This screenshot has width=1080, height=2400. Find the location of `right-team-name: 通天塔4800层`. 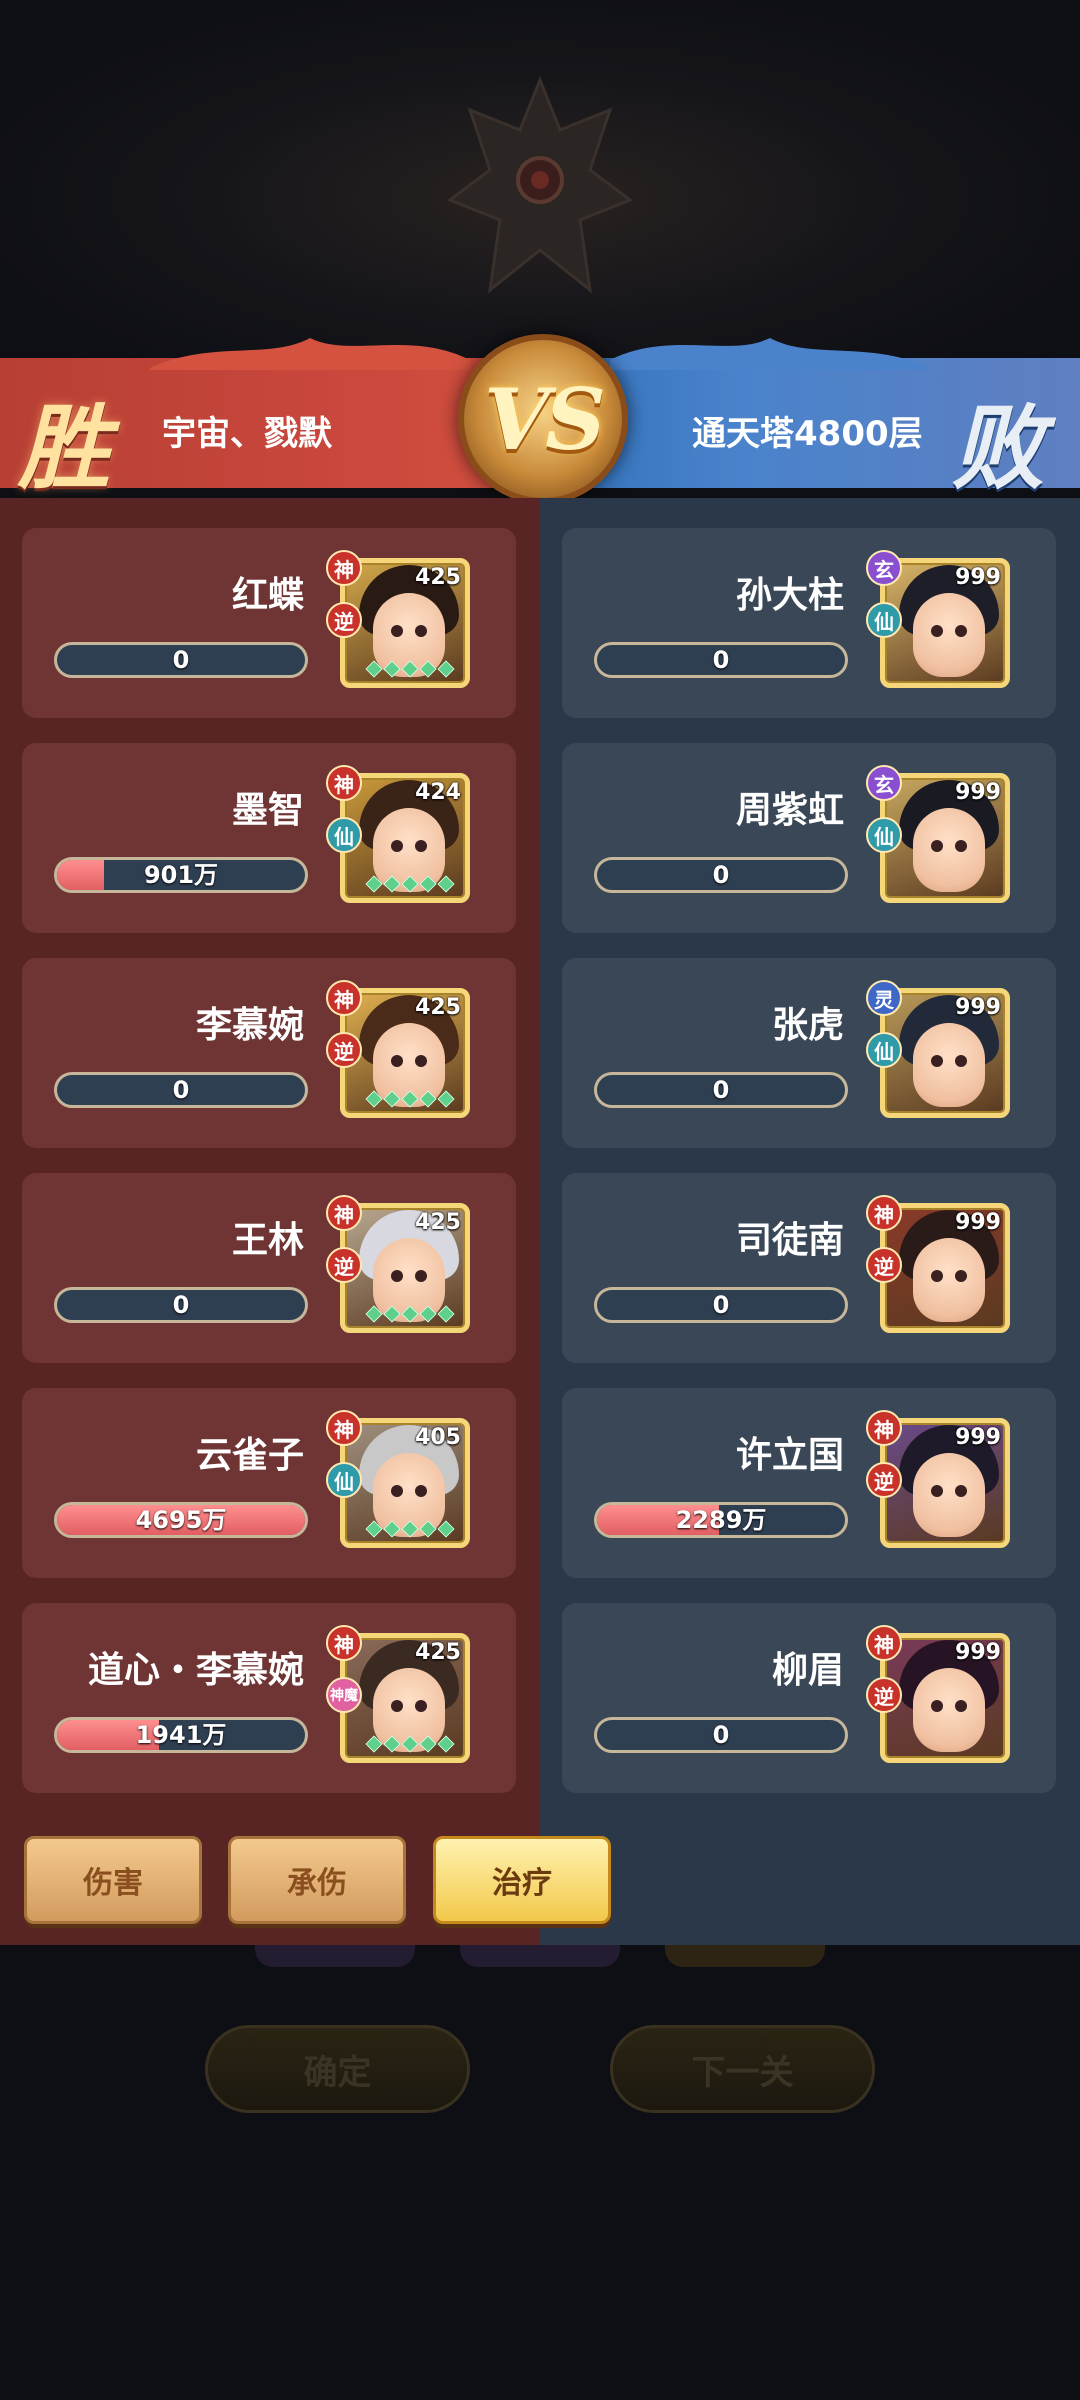

right-team-name: 通天塔4800层 is located at coordinates (807, 434).